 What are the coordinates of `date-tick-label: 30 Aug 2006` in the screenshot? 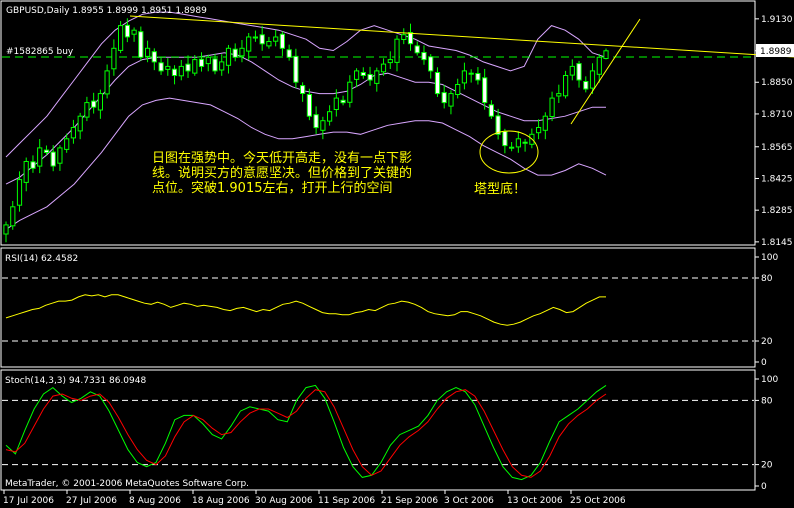 It's located at (284, 501).